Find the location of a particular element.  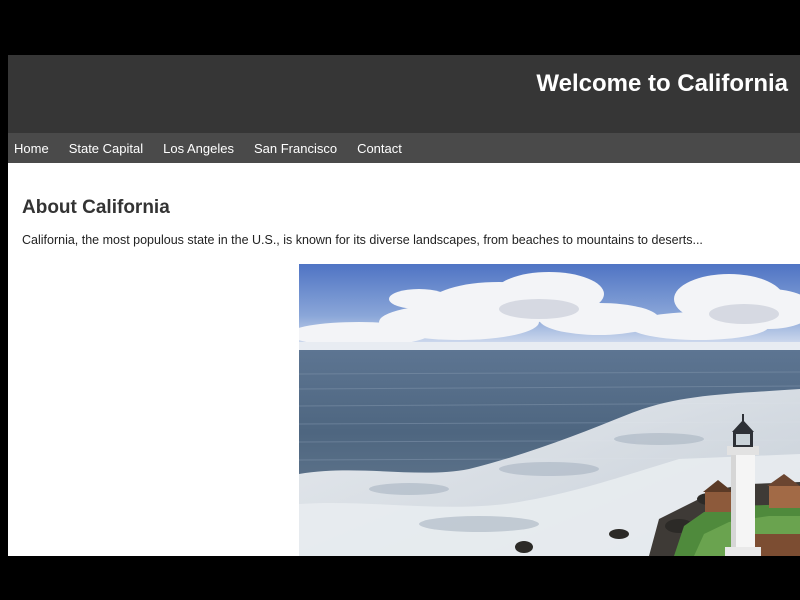

nav-link-state-capital: State Capital is located at coordinates (106, 148).